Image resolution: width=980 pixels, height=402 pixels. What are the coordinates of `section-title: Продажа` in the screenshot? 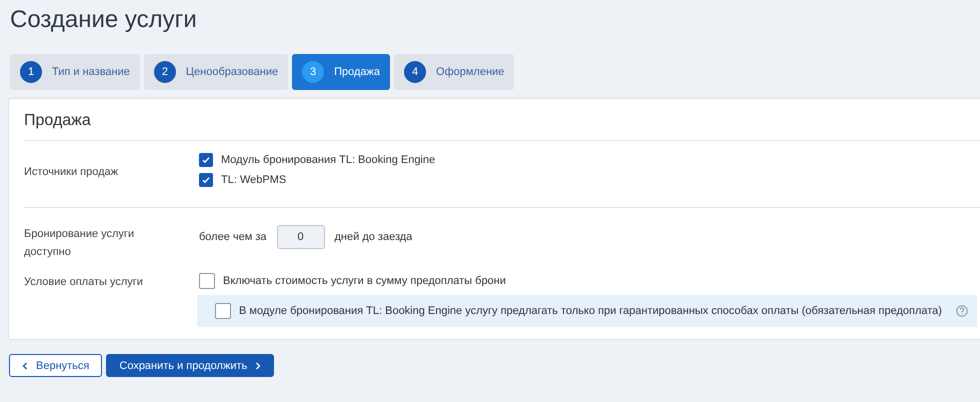 It's located at (58, 121).